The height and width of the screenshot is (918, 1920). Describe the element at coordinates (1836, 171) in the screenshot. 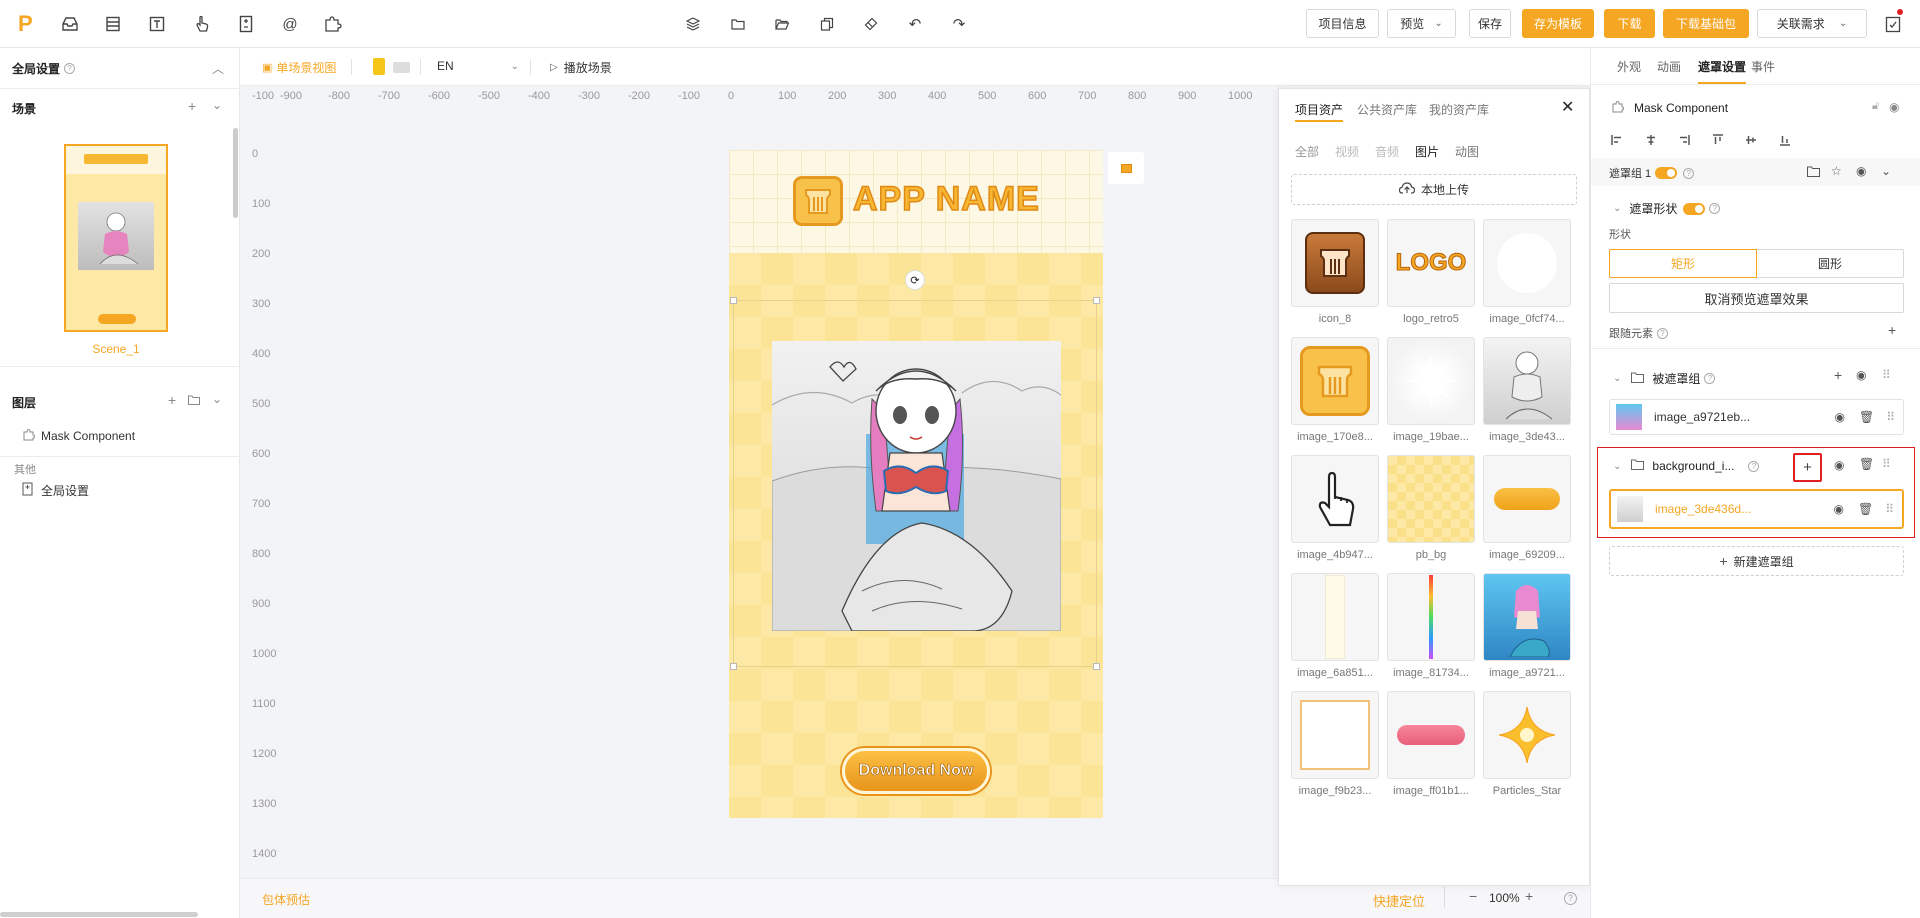

I see `star-icon: ☆` at that location.